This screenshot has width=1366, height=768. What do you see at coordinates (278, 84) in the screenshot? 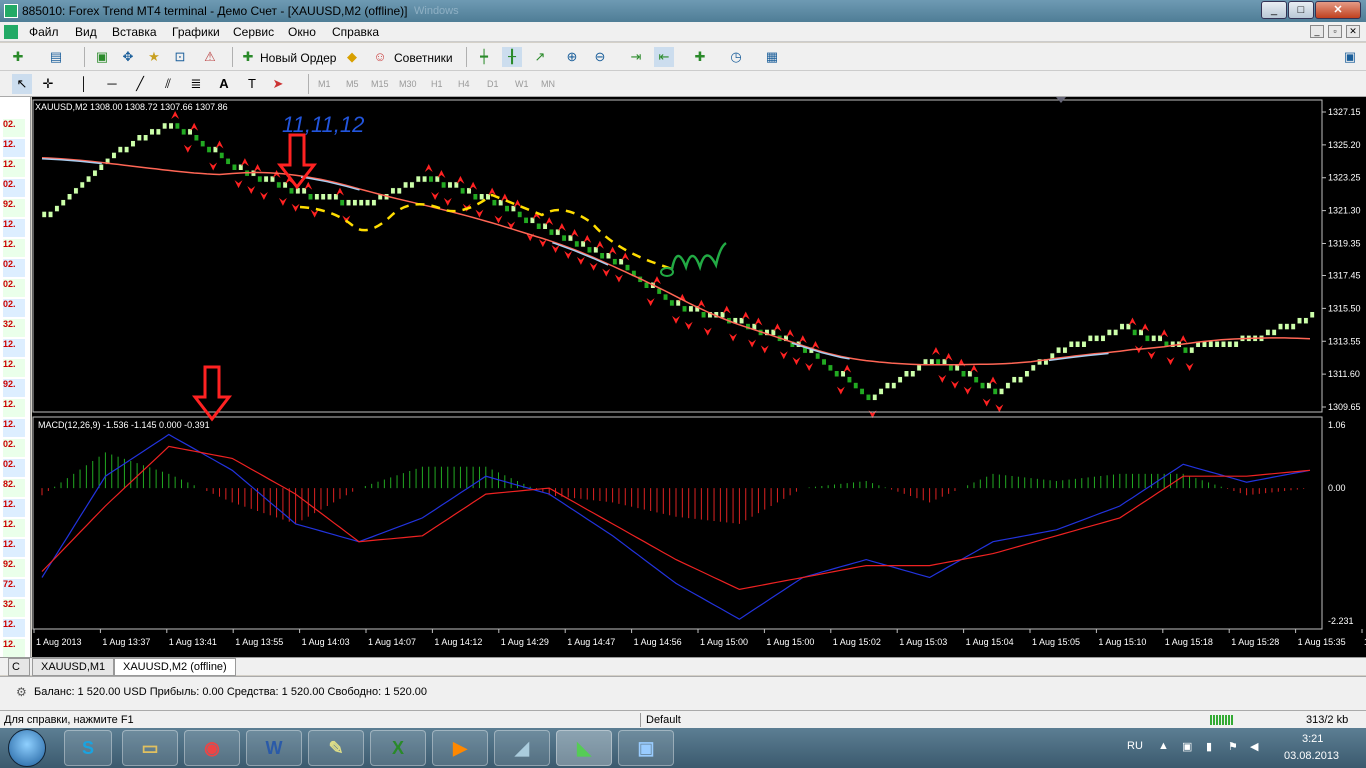
I see `arrows-icon: ➤` at bounding box center [278, 84].